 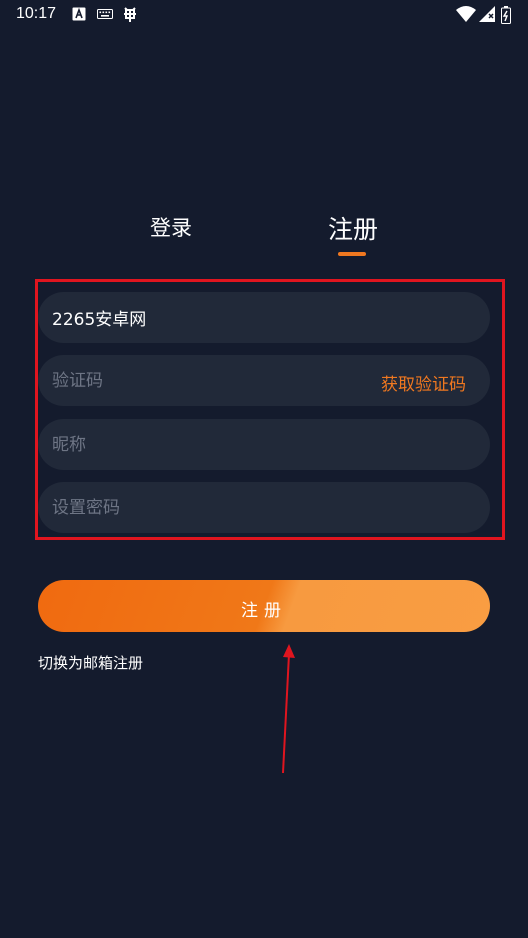 I want to click on status-bar: 10:17, so click(x=264, y=15).